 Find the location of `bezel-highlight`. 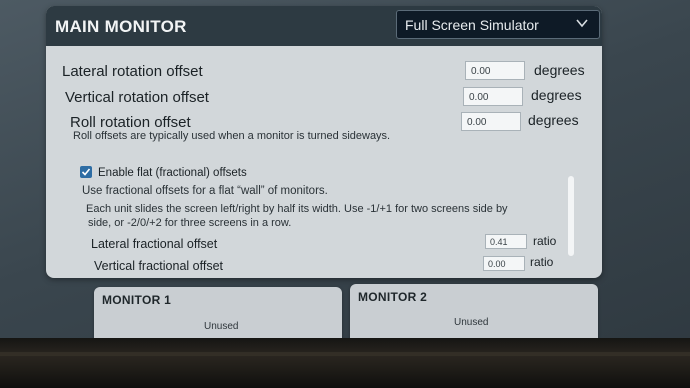

bezel-highlight is located at coordinates (345, 354).